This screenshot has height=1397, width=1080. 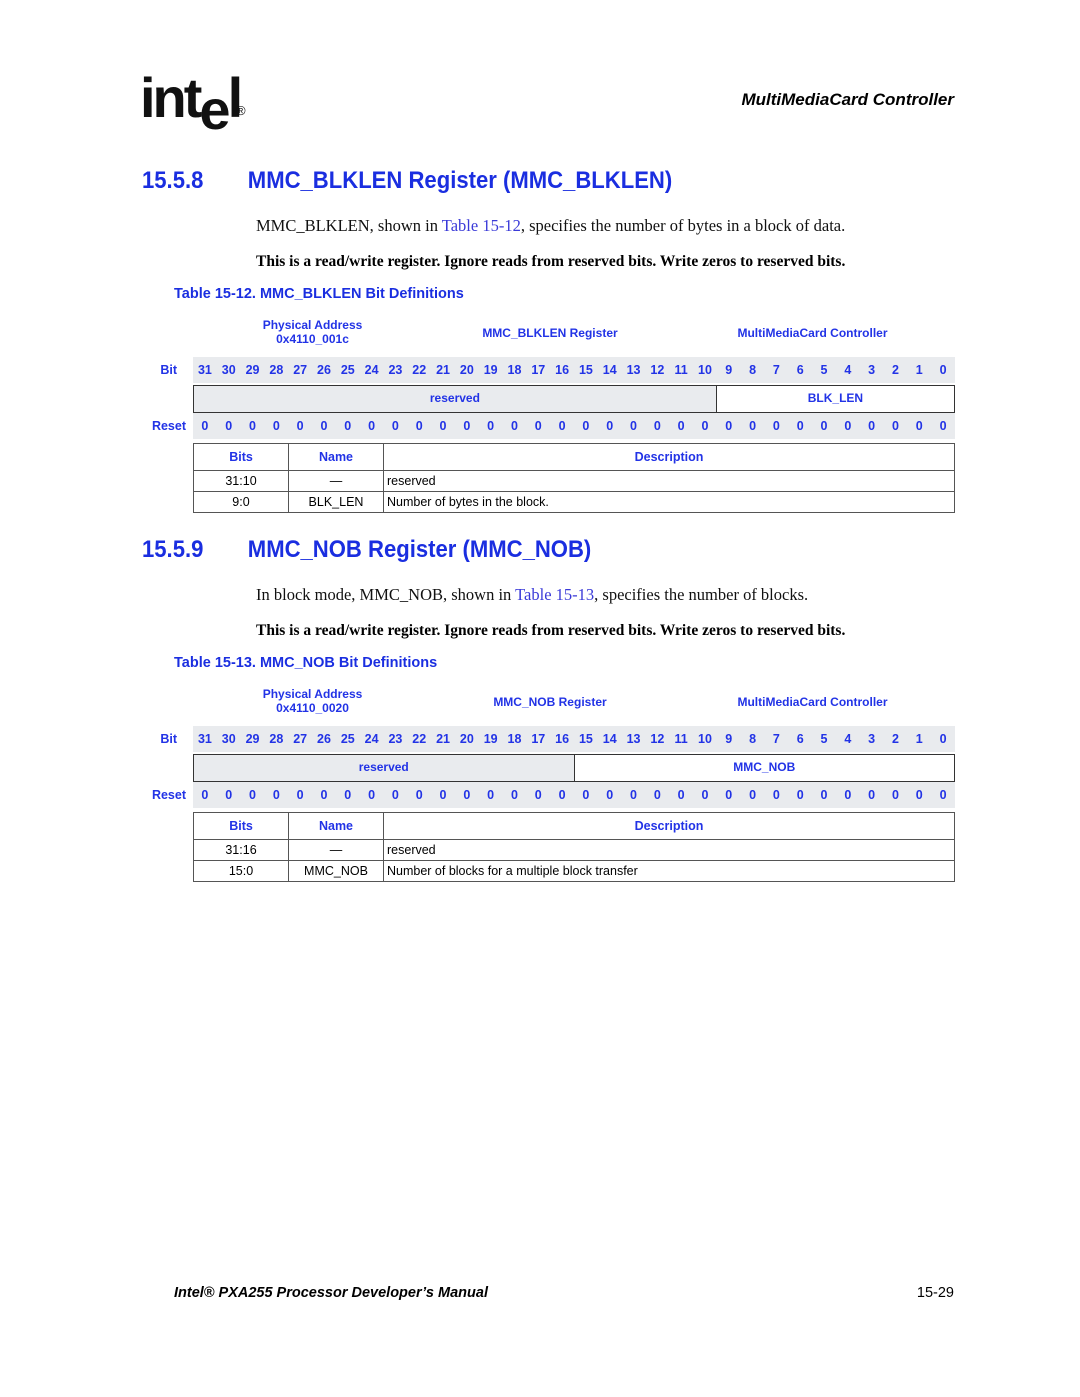 I want to click on bit-number: 2, so click(x=895, y=739).